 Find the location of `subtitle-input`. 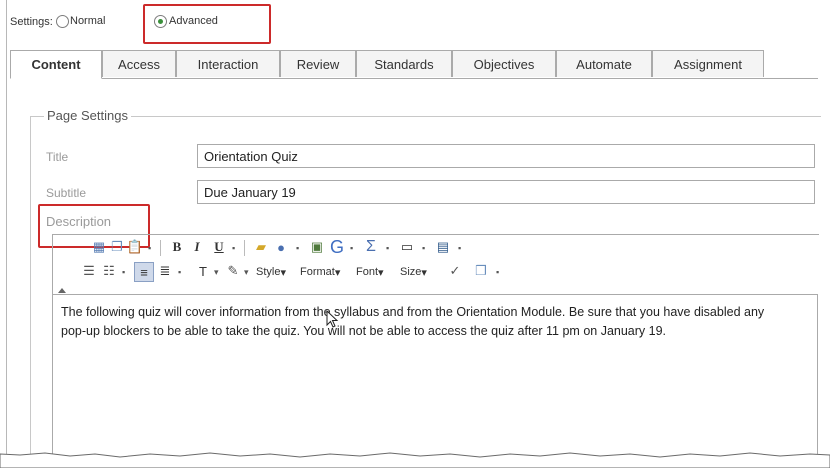

subtitle-input is located at coordinates (506, 192).